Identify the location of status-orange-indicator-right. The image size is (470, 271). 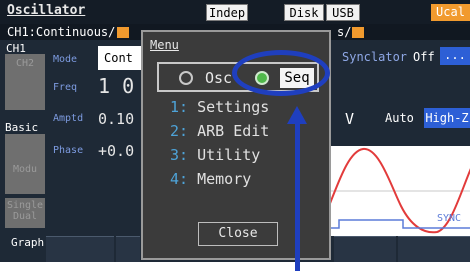
(358, 32).